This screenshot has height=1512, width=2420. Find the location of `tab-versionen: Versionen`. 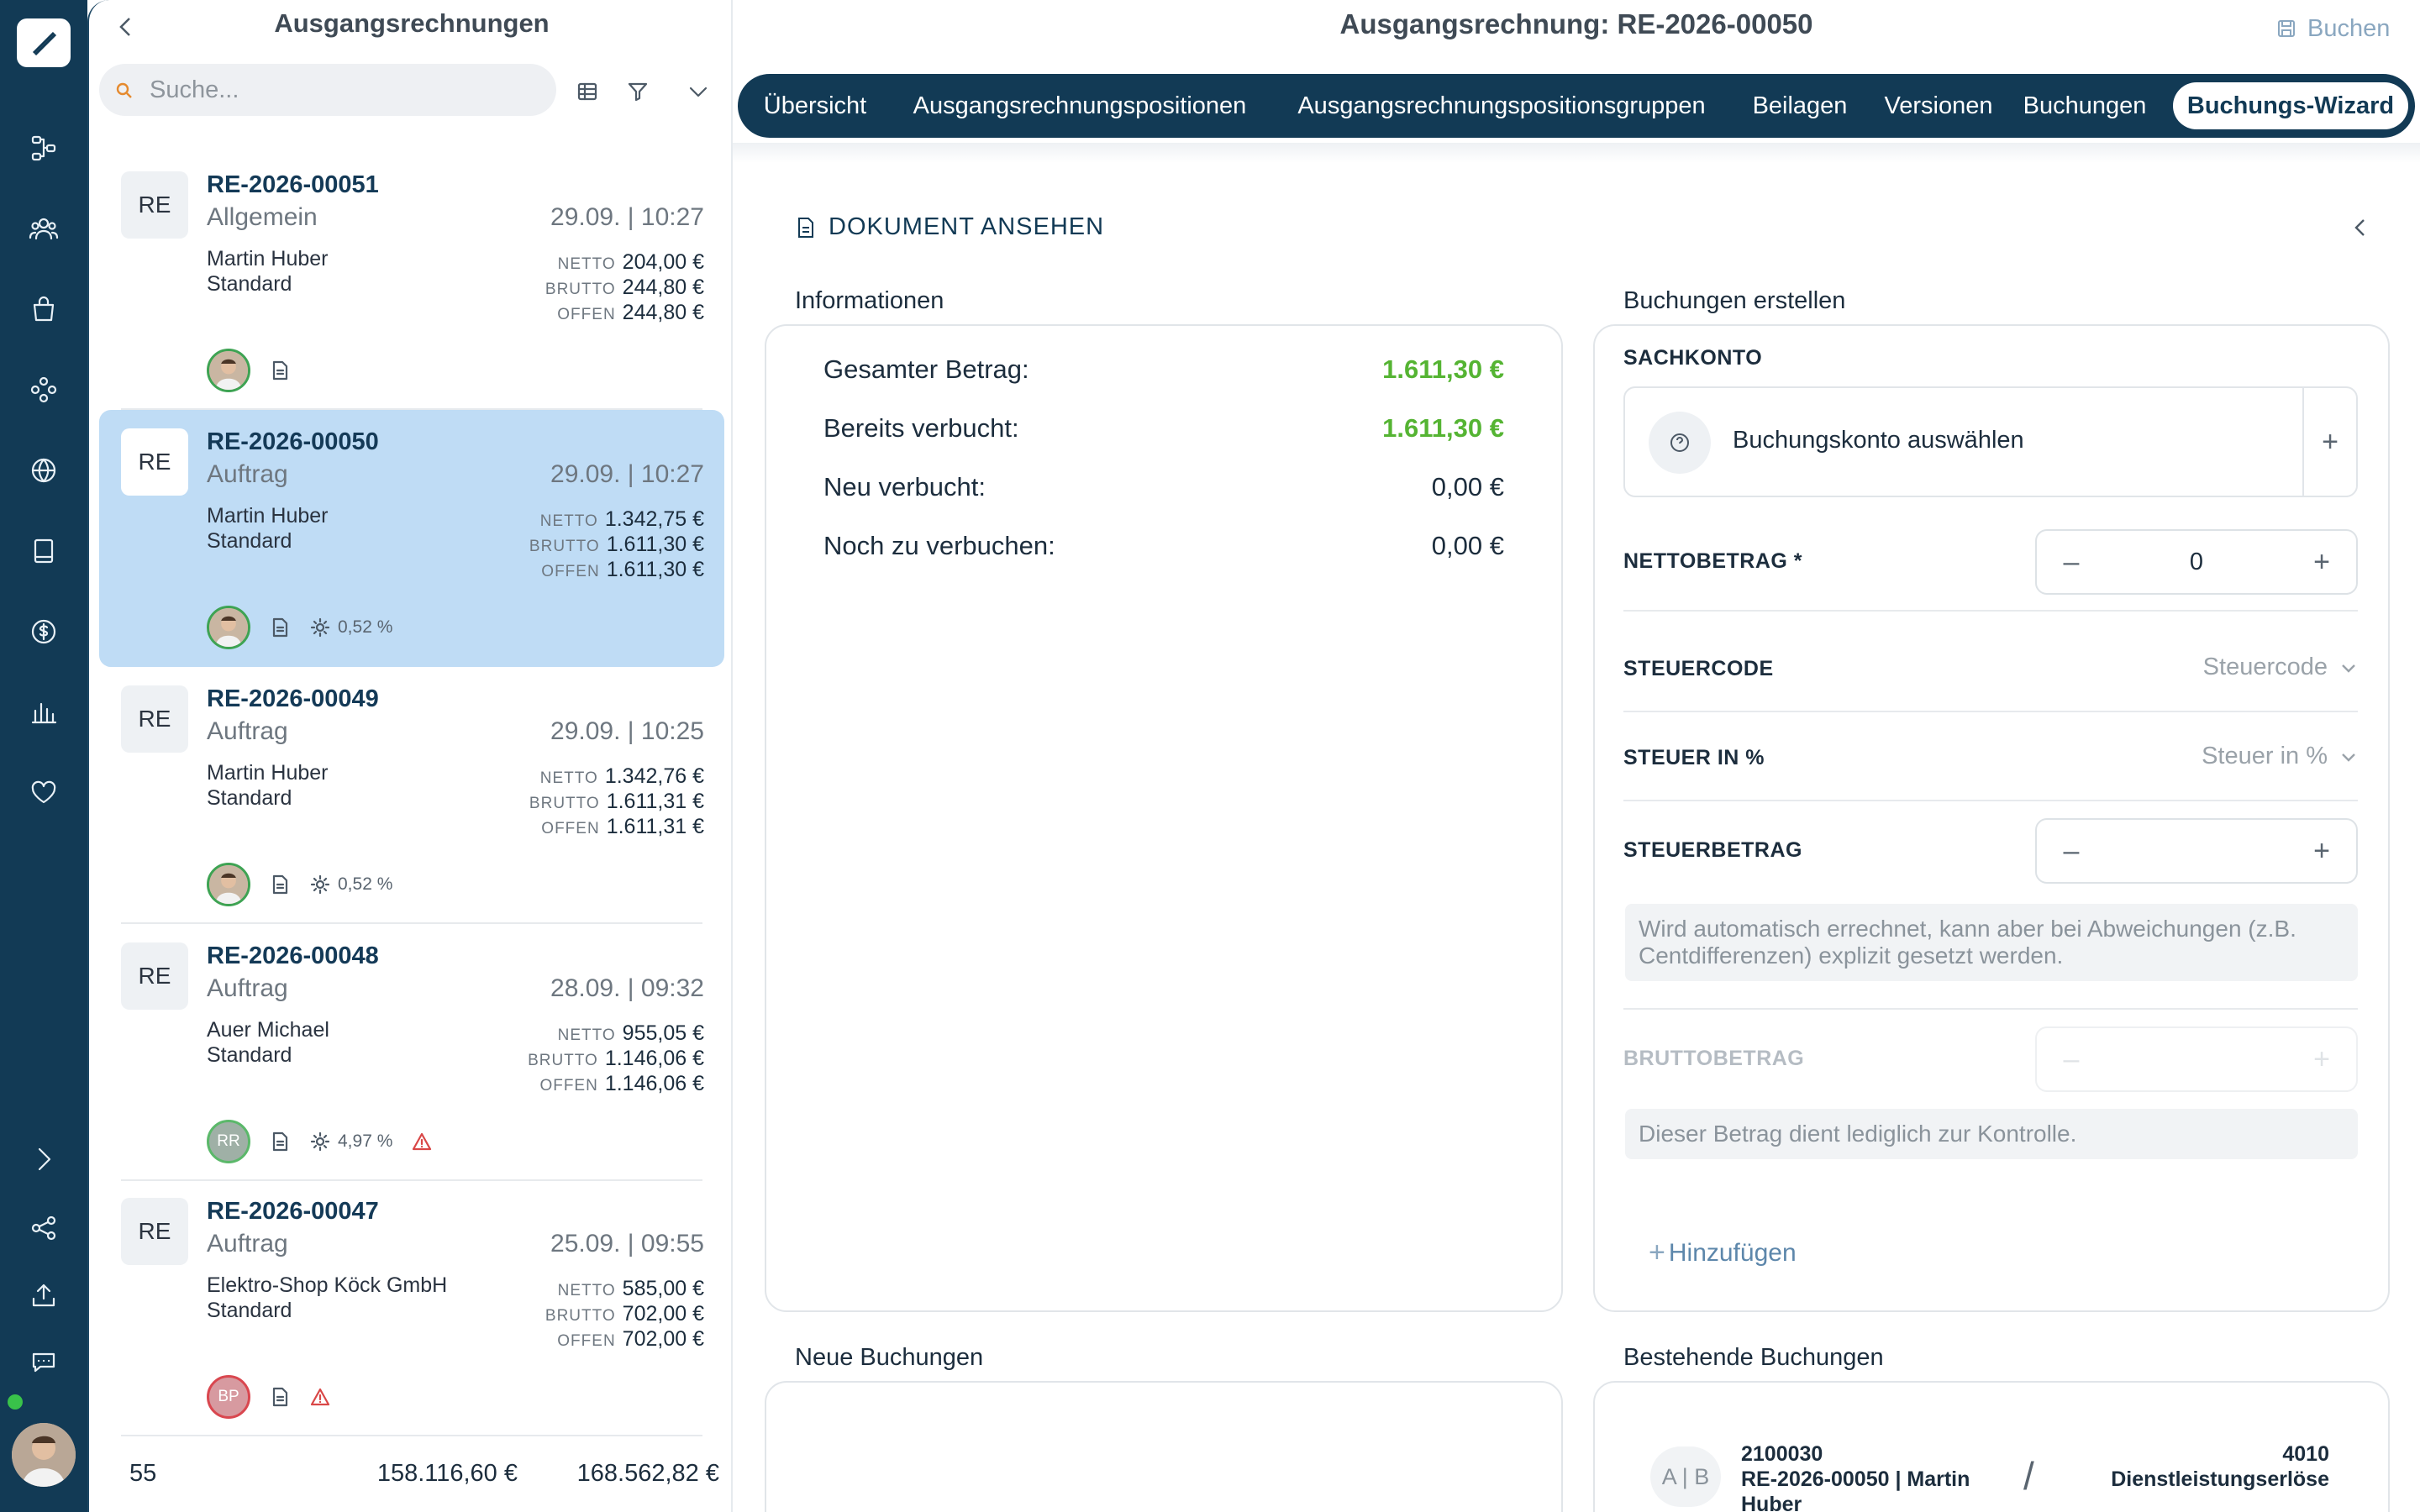

tab-versionen: Versionen is located at coordinates (1938, 105).